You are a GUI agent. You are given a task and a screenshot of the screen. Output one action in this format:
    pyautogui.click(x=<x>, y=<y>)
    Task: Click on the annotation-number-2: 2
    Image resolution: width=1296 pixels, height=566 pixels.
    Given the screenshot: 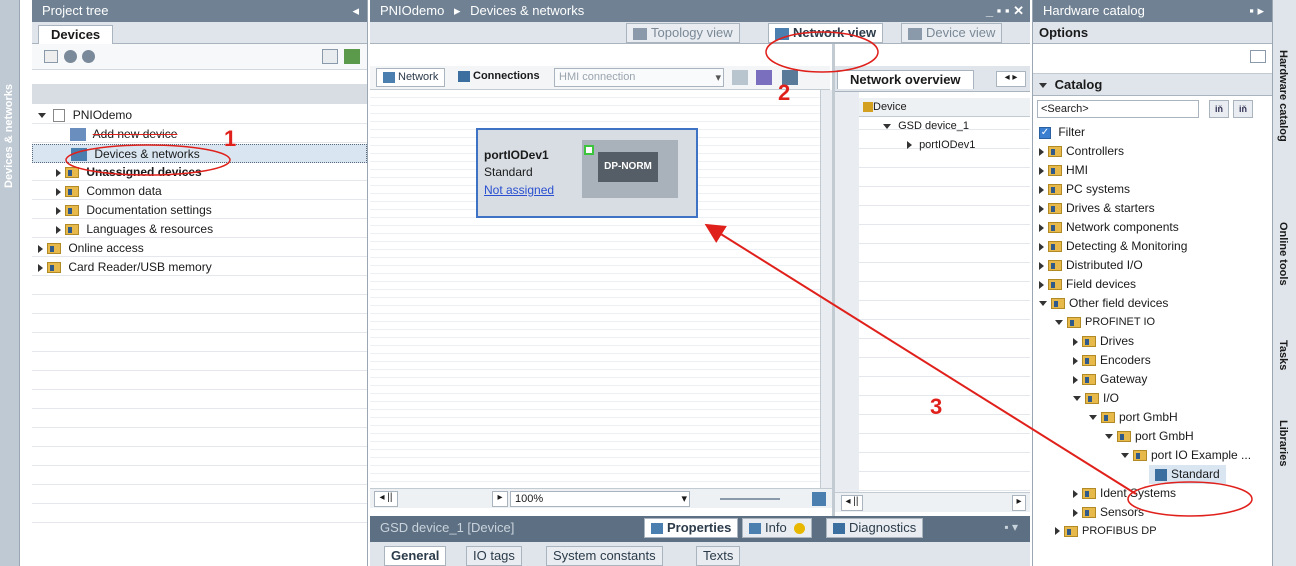 What is the action you would take?
    pyautogui.click(x=784, y=92)
    